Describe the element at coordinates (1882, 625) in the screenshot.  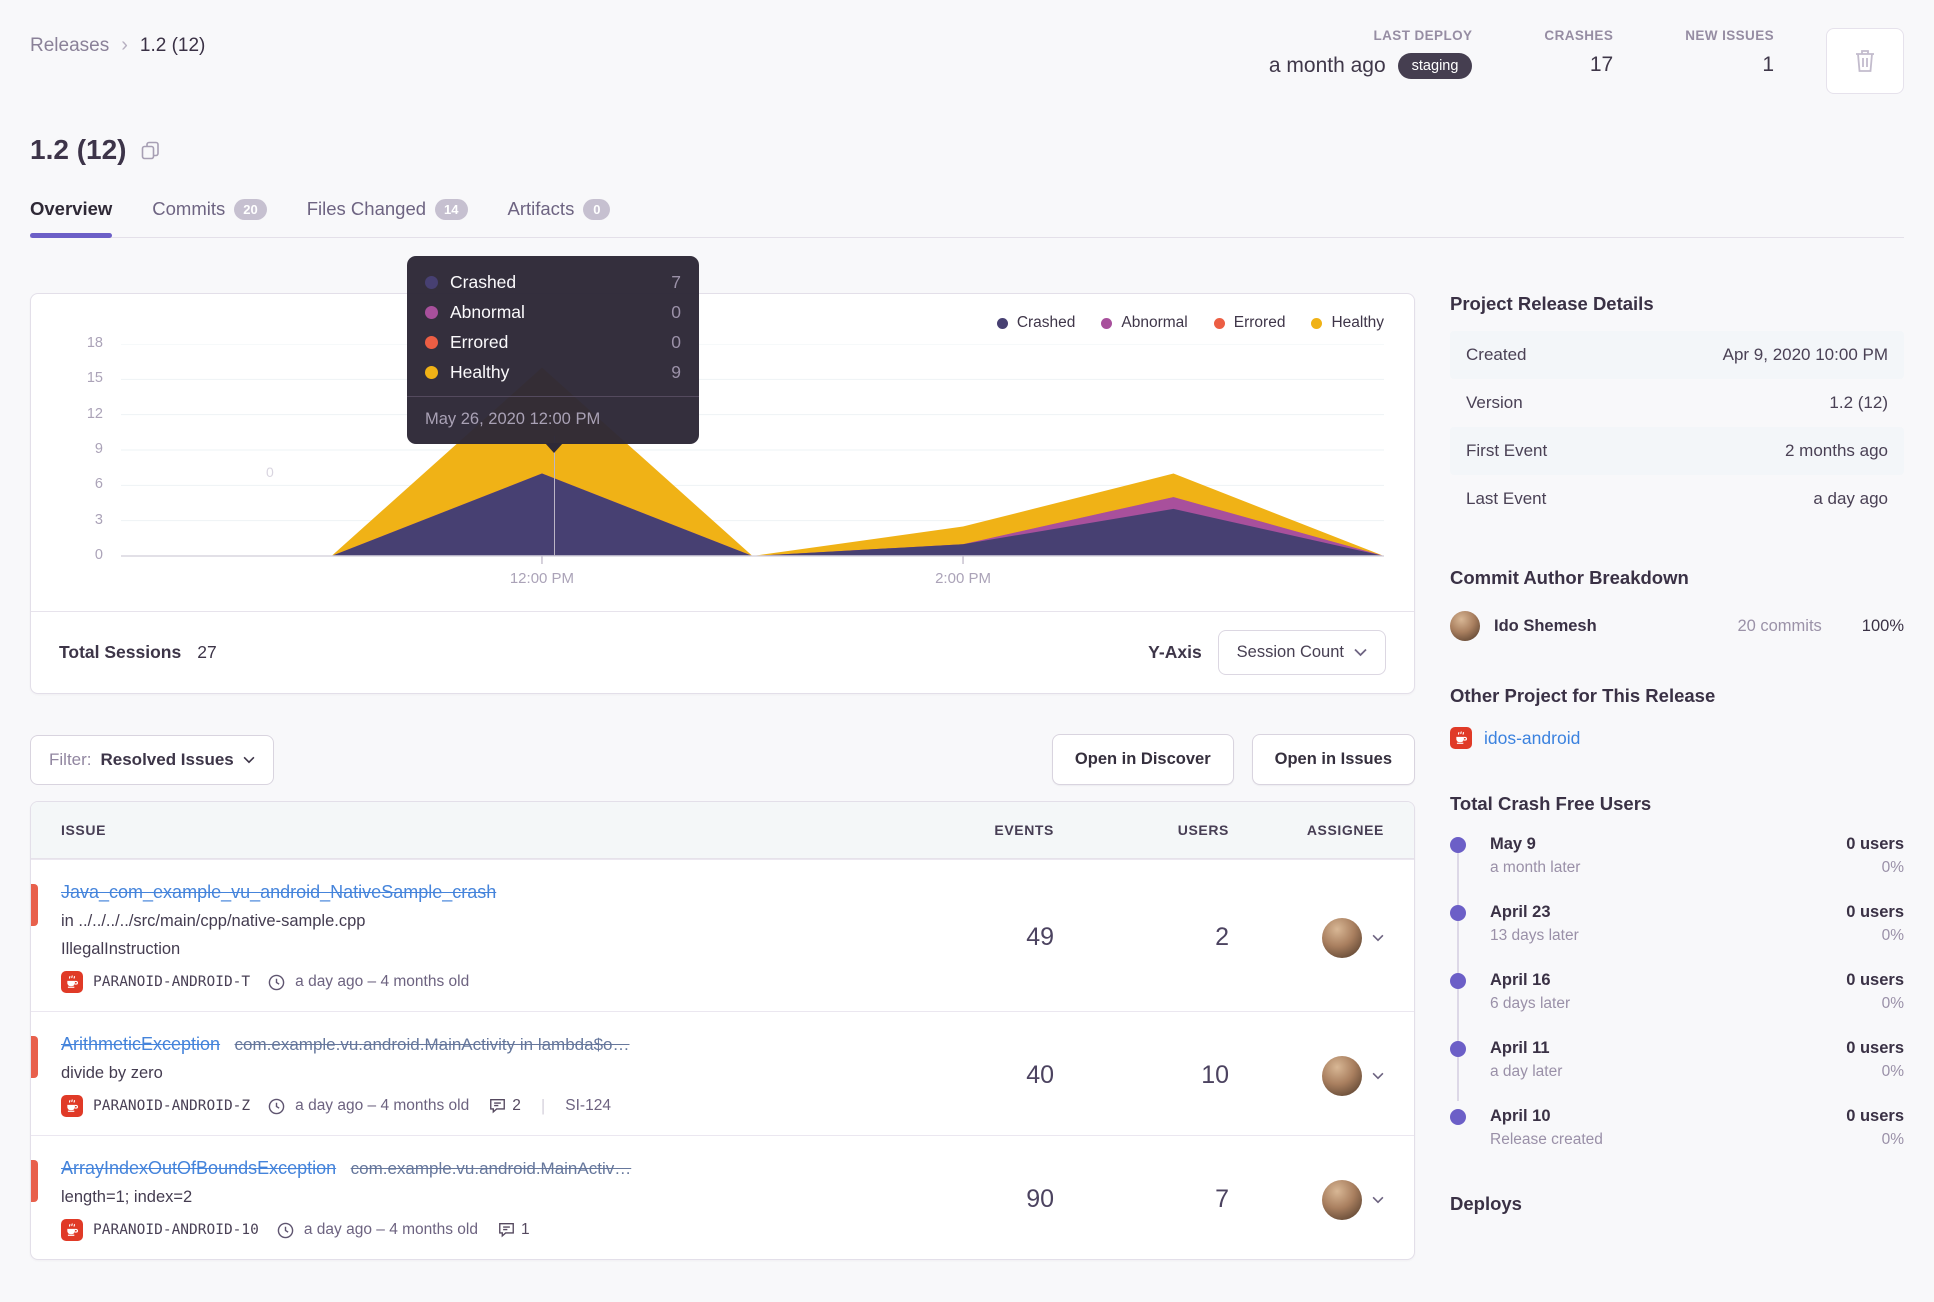
I see `author-percent: 100%` at that location.